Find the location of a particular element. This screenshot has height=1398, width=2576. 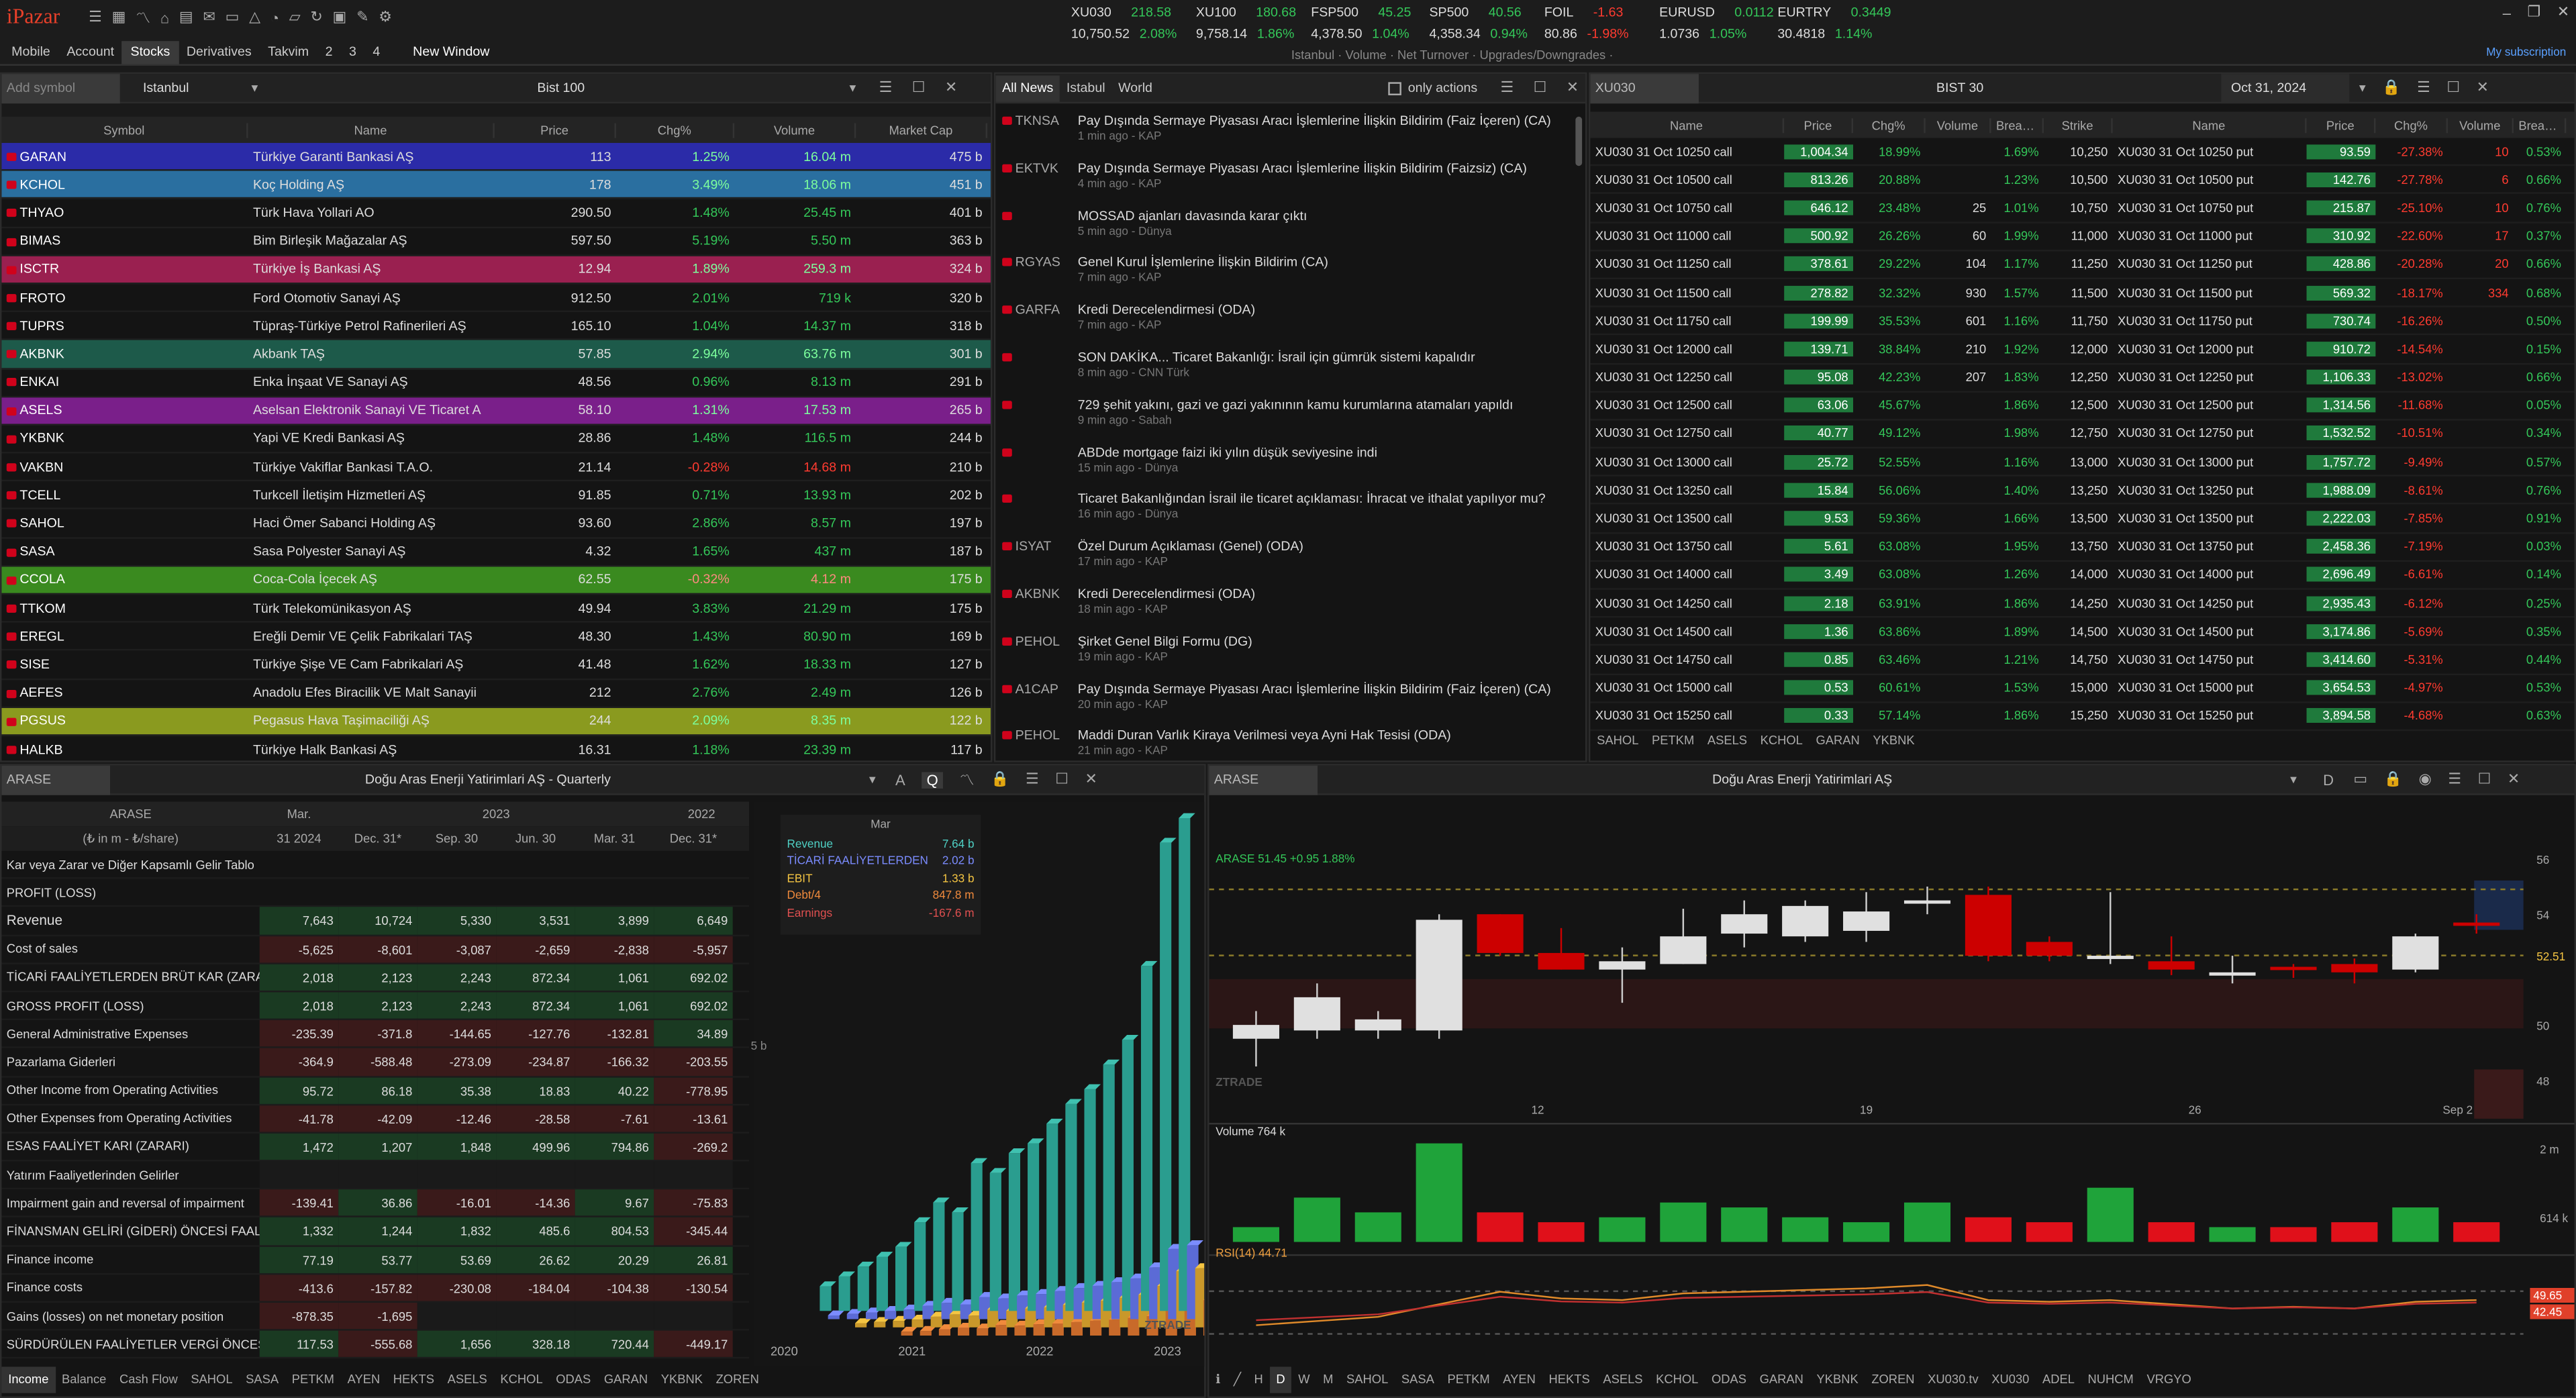

financials-tab: ZOREN is located at coordinates (737, 1379).